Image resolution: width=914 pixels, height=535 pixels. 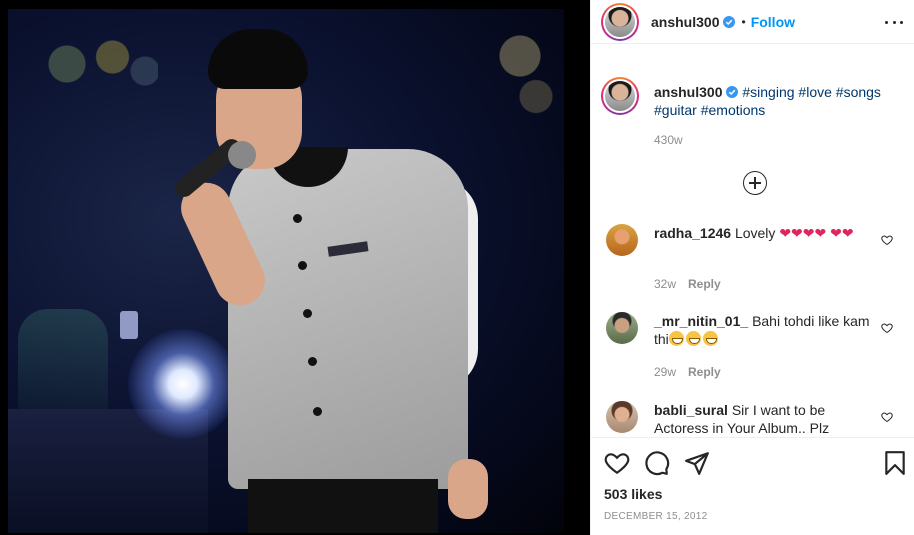 I want to click on trousers, so click(x=343, y=506).